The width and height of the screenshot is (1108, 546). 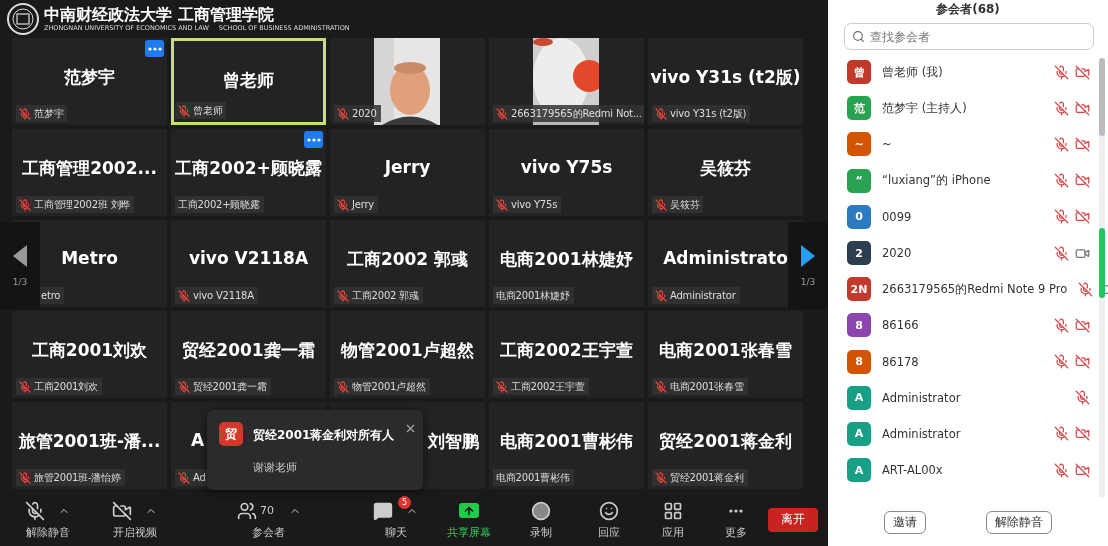 I want to click on participant-row: 8 86166, so click(x=977, y=325).